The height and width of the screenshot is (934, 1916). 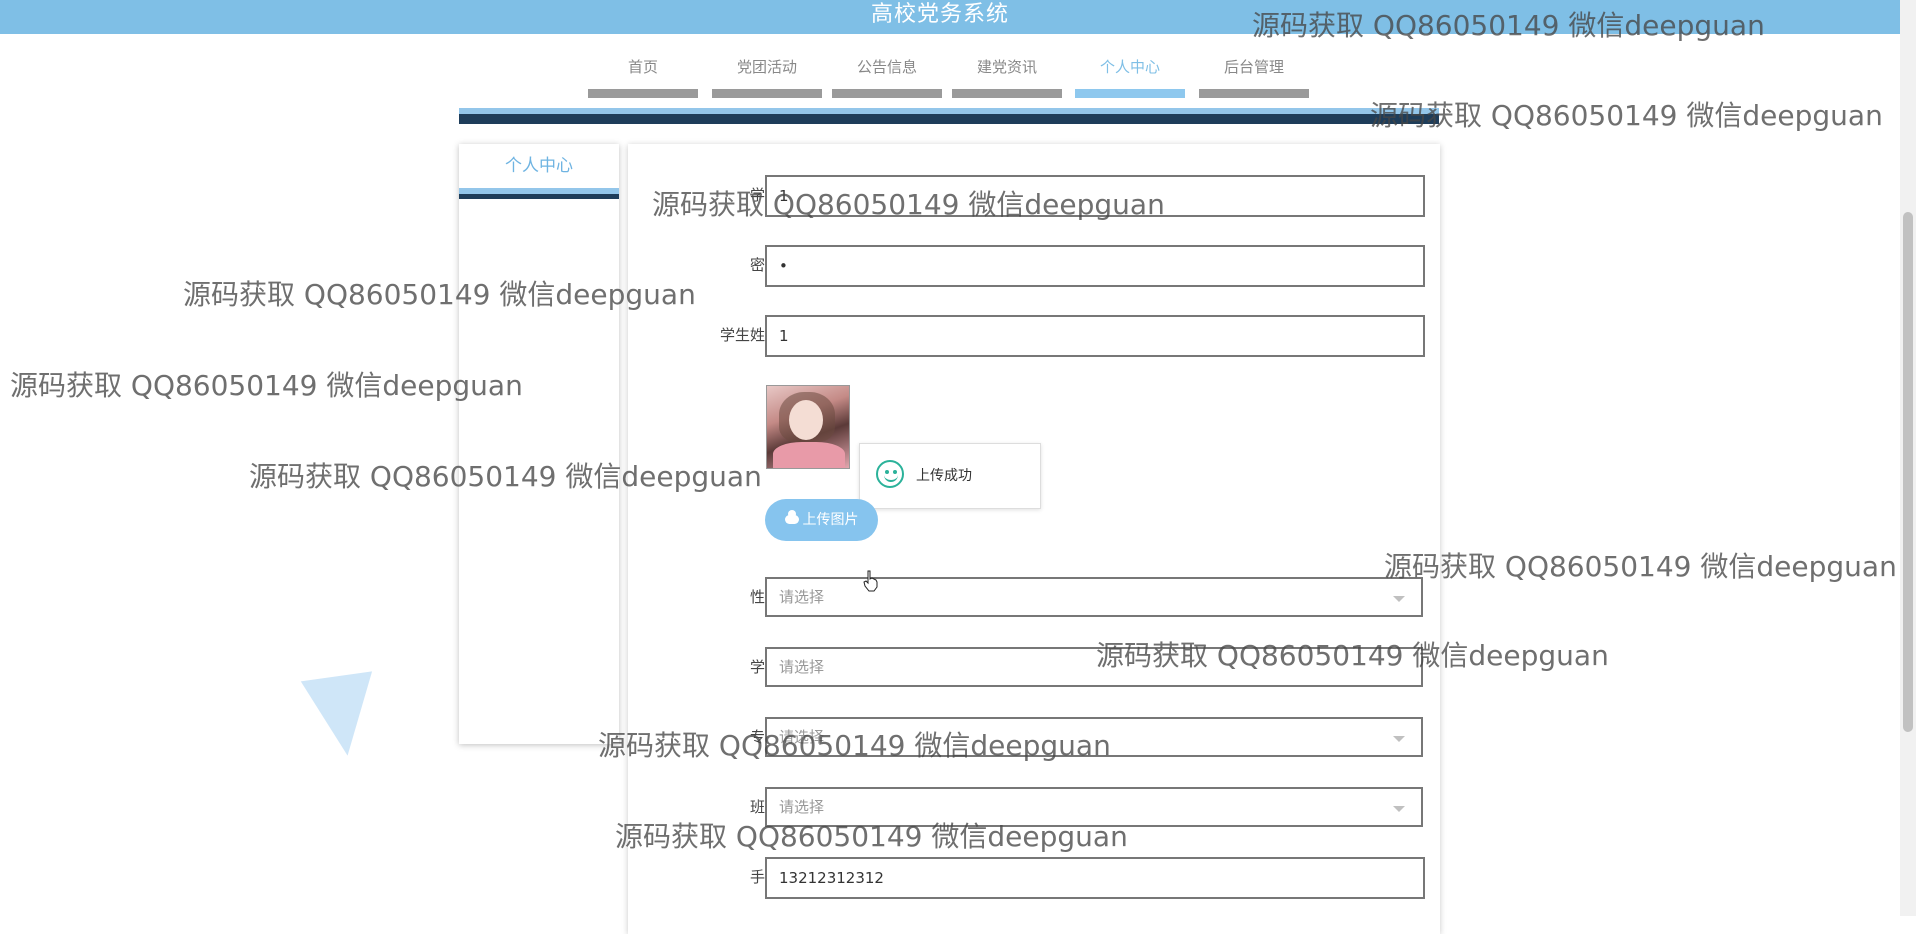 I want to click on hand-cursor-icon, so click(x=870, y=581).